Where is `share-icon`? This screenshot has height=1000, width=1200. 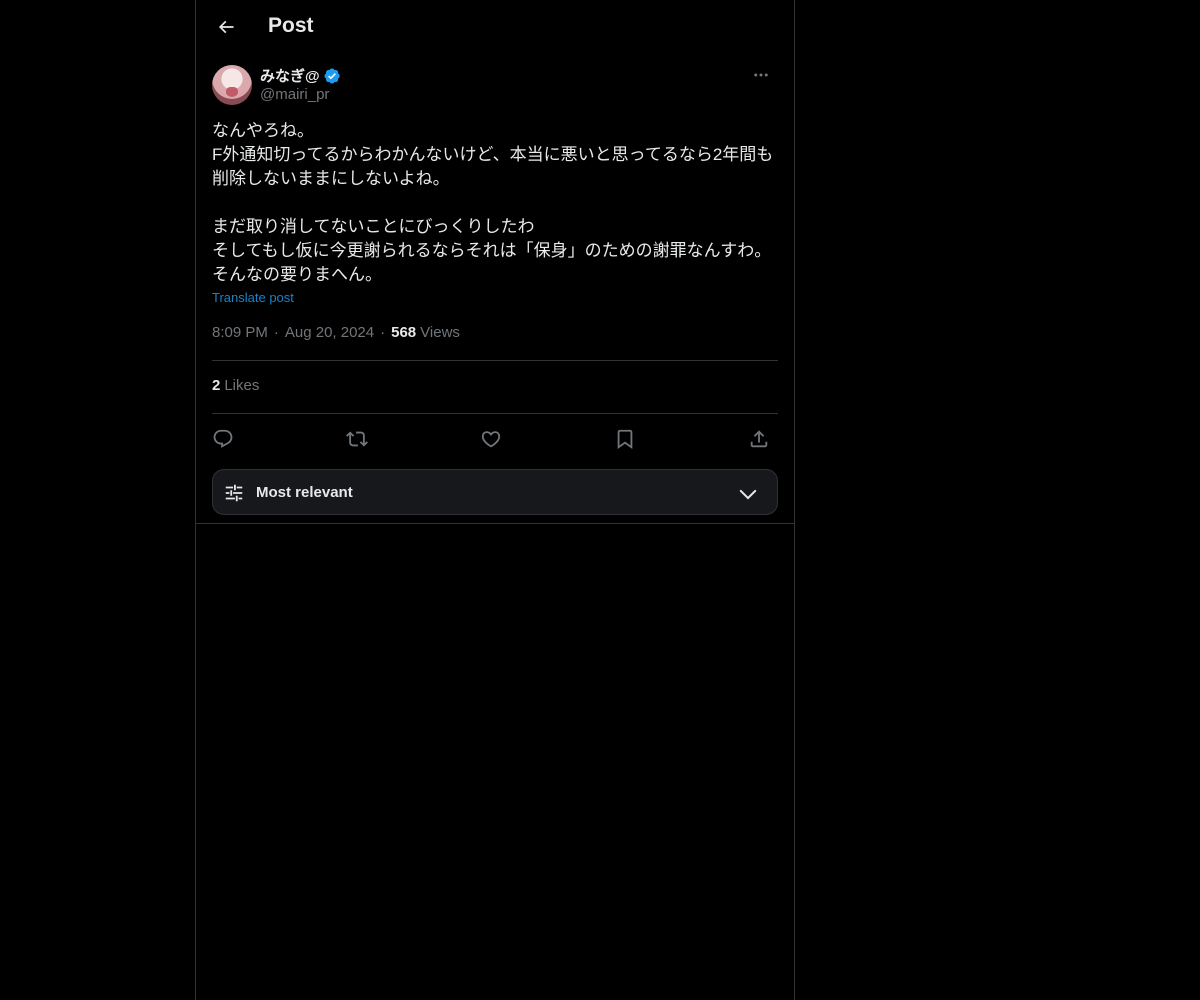 share-icon is located at coordinates (759, 439).